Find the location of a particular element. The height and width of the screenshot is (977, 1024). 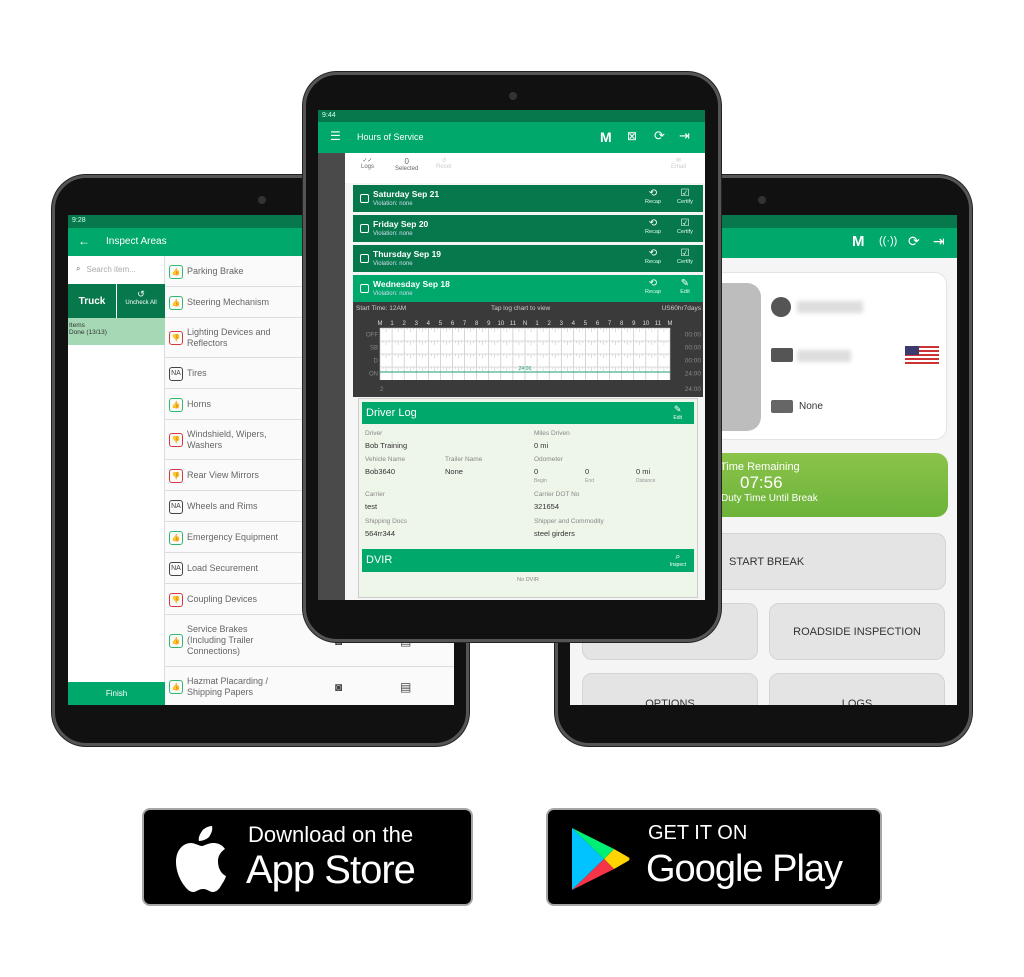

hour-tick-label: 1 is located at coordinates (392, 324).